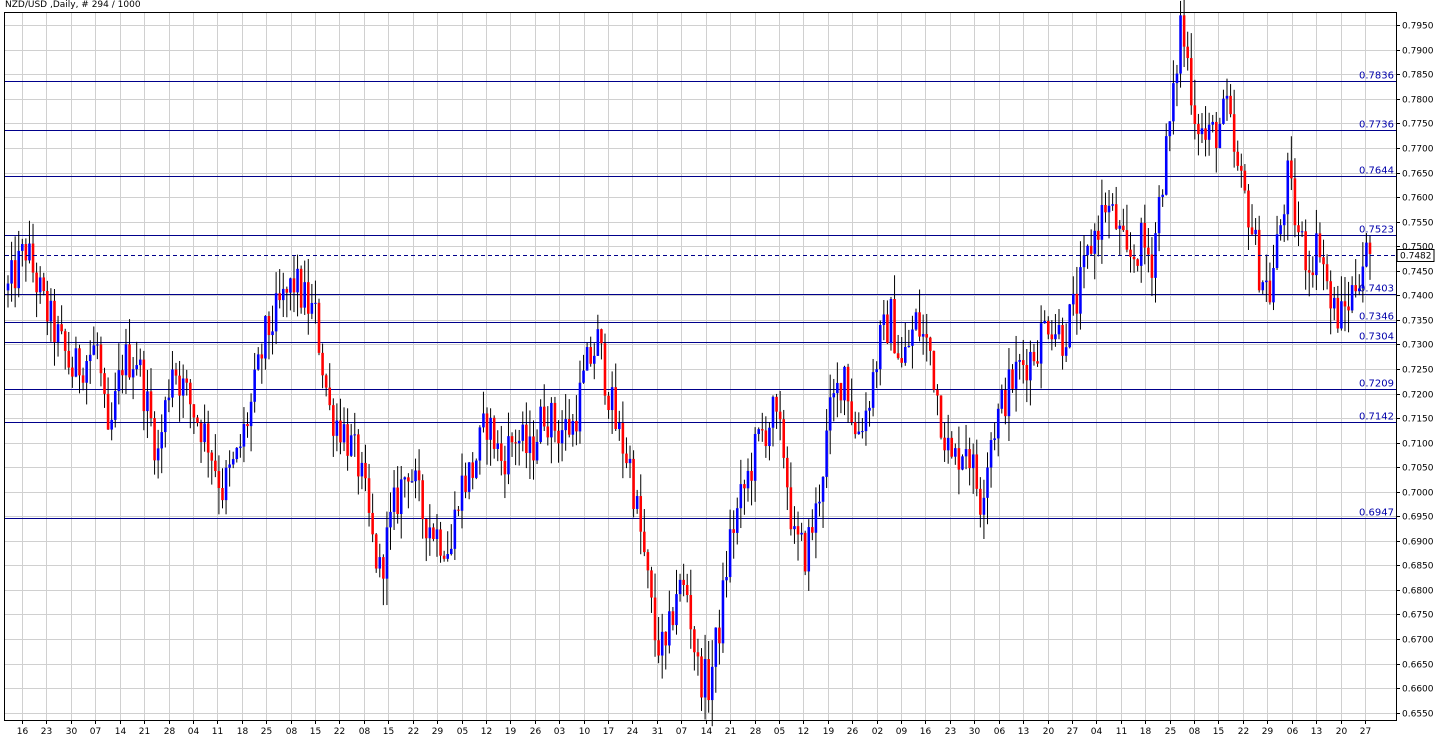 Image resolution: width=1440 pixels, height=746 pixels. What do you see at coordinates (486, 732) in the screenshot?
I see `x-tick-label: 12` at bounding box center [486, 732].